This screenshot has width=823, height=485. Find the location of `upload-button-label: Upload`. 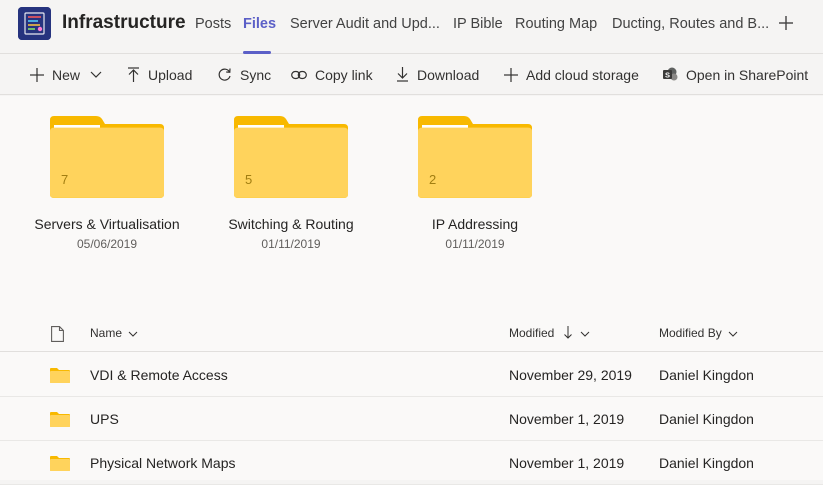

upload-button-label: Upload is located at coordinates (170, 74).